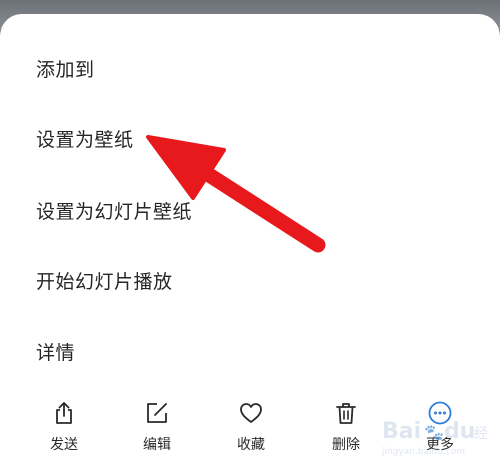 Image resolution: width=500 pixels, height=462 pixels. I want to click on edit-label: 编辑, so click(157, 445).